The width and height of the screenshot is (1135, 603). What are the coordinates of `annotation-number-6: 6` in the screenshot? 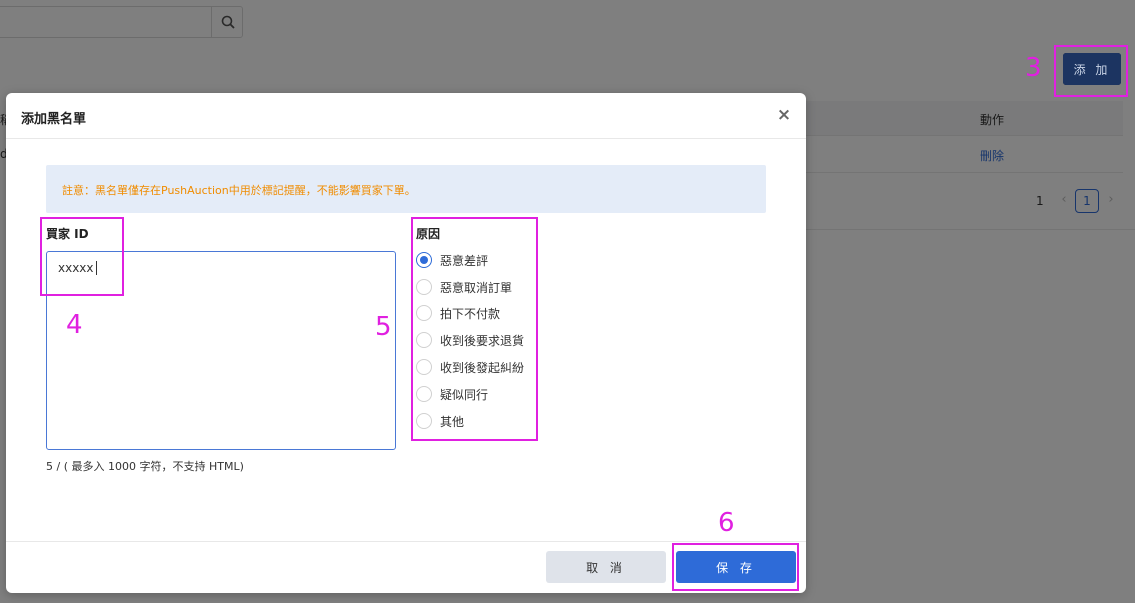 It's located at (726, 523).